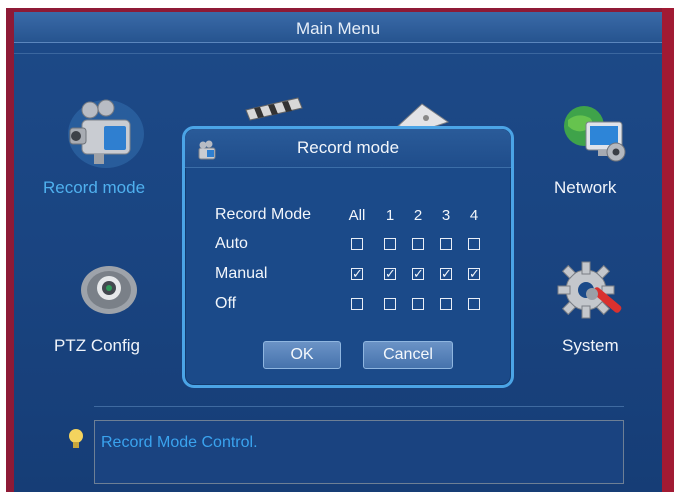 The width and height of the screenshot is (680, 492). I want to click on network-globe-icon, so click(594, 136).